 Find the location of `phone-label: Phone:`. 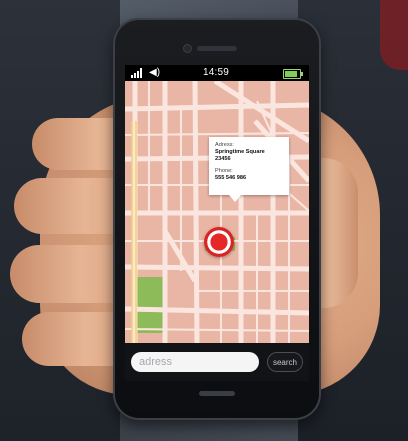

phone-label: Phone: is located at coordinates (224, 171).